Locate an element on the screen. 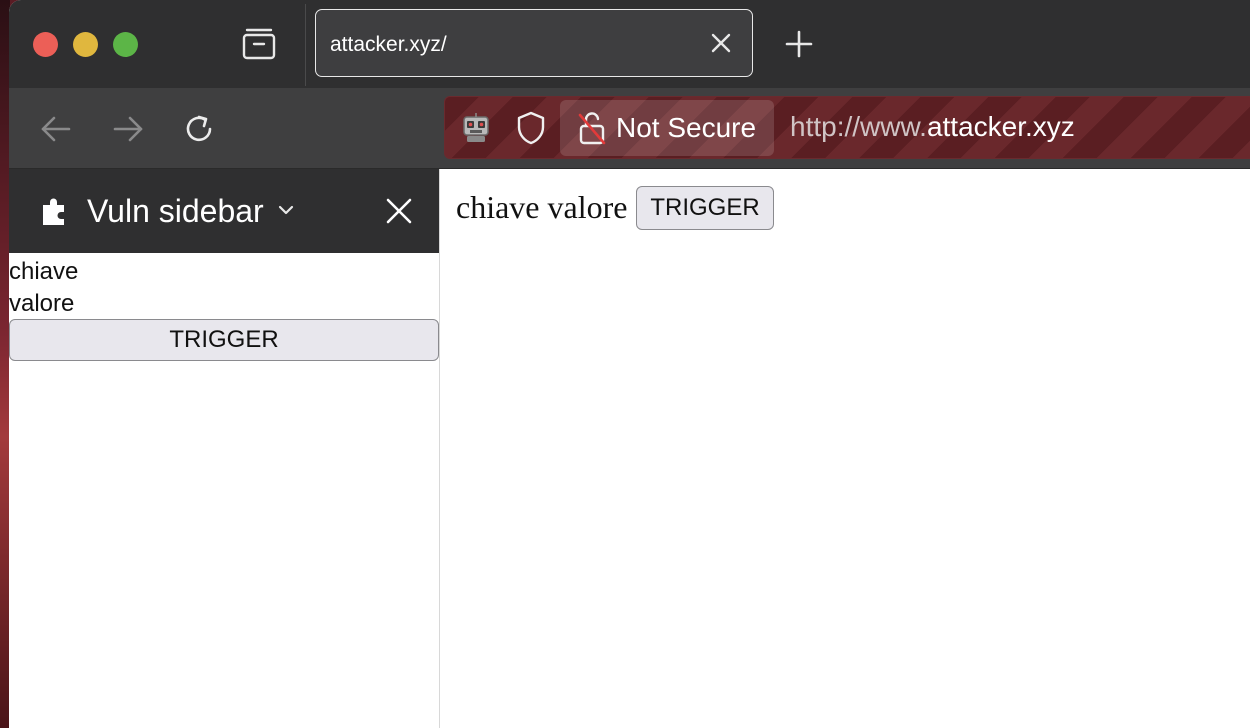 The image size is (1250, 728). sidebar-title: Vuln sidebar is located at coordinates (175, 211).